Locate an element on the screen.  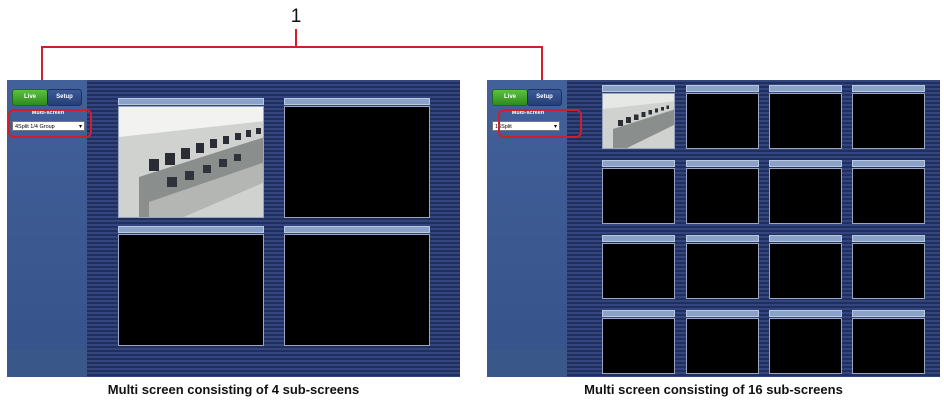
callout-number: 1 is located at coordinates (296, 16).